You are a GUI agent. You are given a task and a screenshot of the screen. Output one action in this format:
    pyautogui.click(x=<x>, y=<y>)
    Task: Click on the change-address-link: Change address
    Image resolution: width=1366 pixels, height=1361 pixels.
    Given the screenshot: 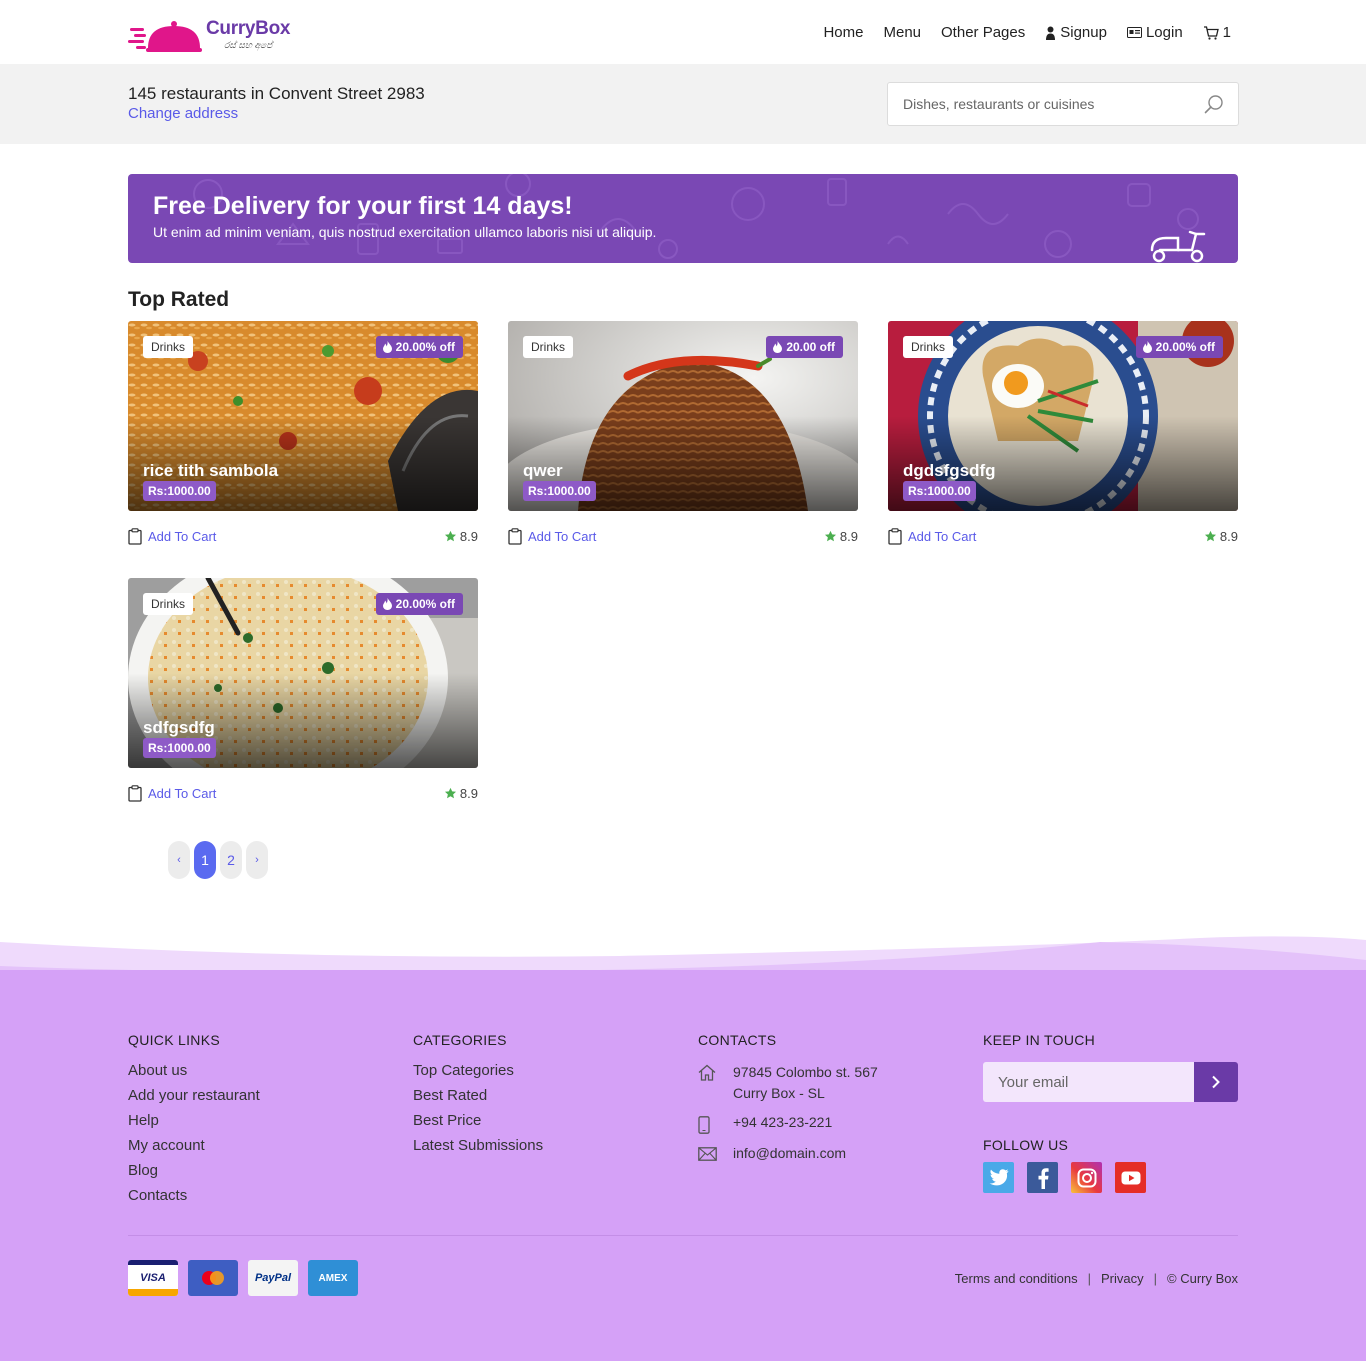 What is the action you would take?
    pyautogui.click(x=183, y=113)
    